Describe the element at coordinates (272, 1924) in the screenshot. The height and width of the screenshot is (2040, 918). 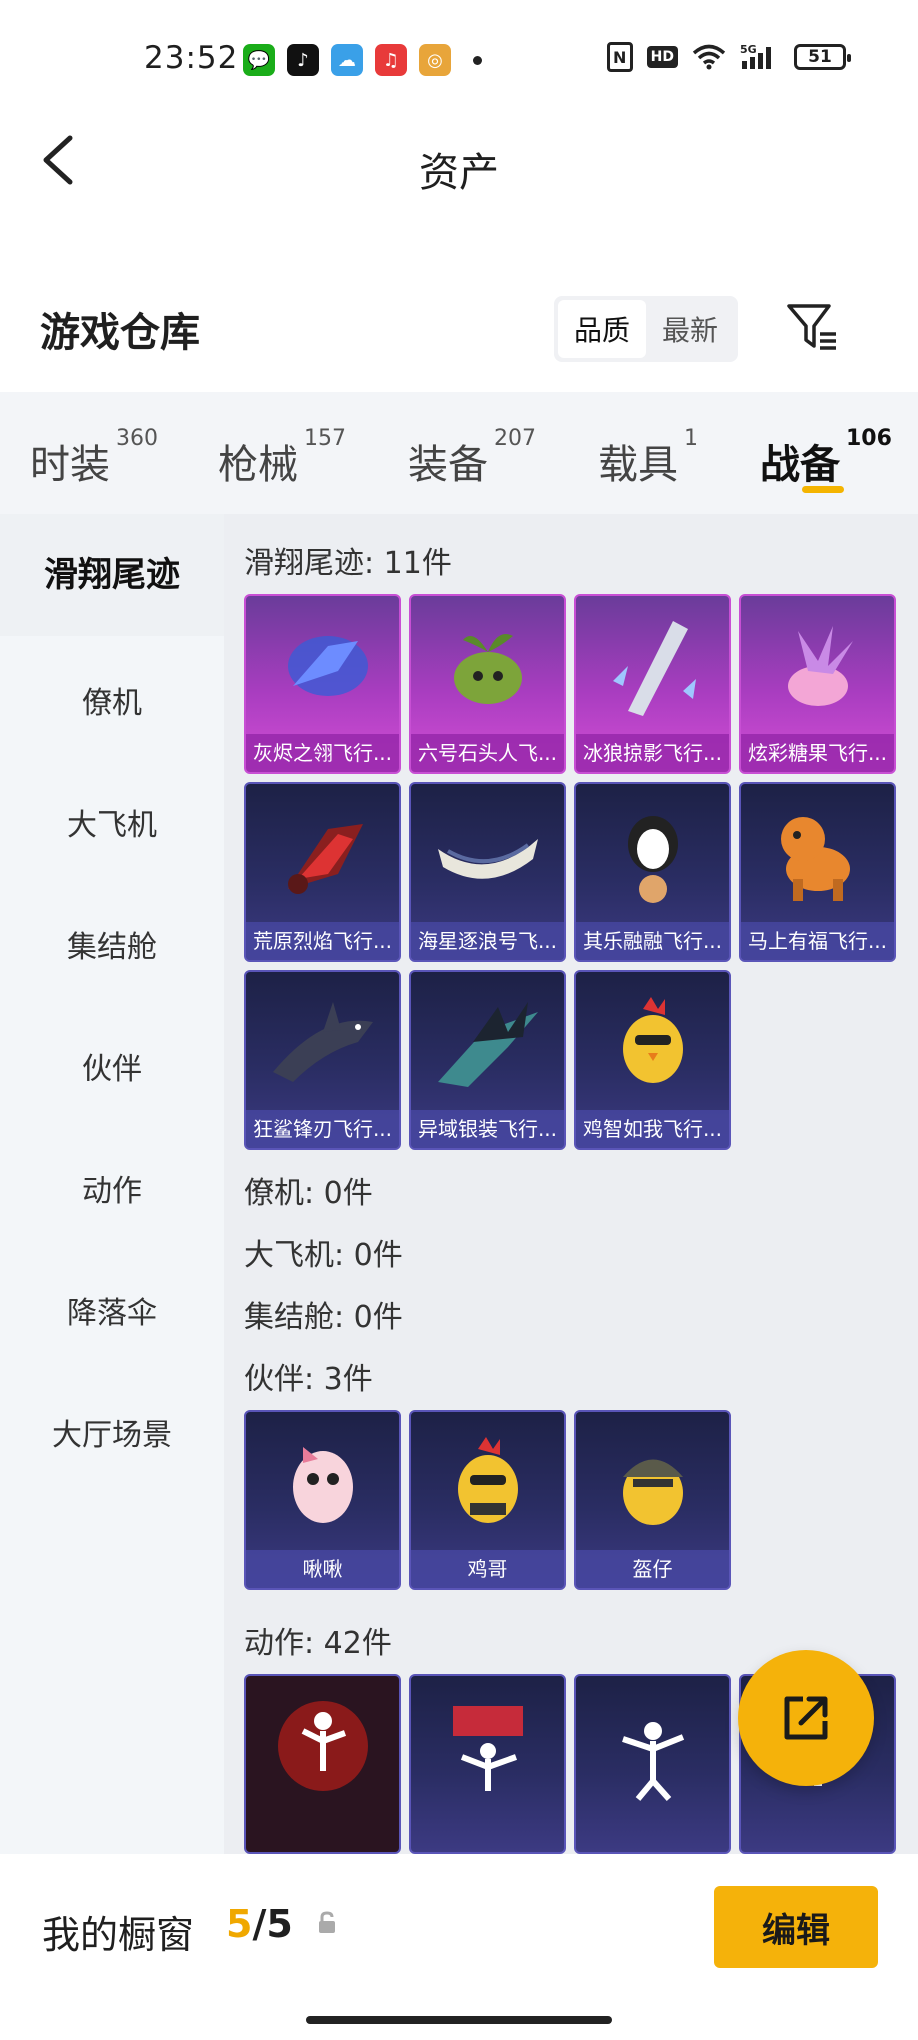
I see `showcase-count-total: /5` at that location.